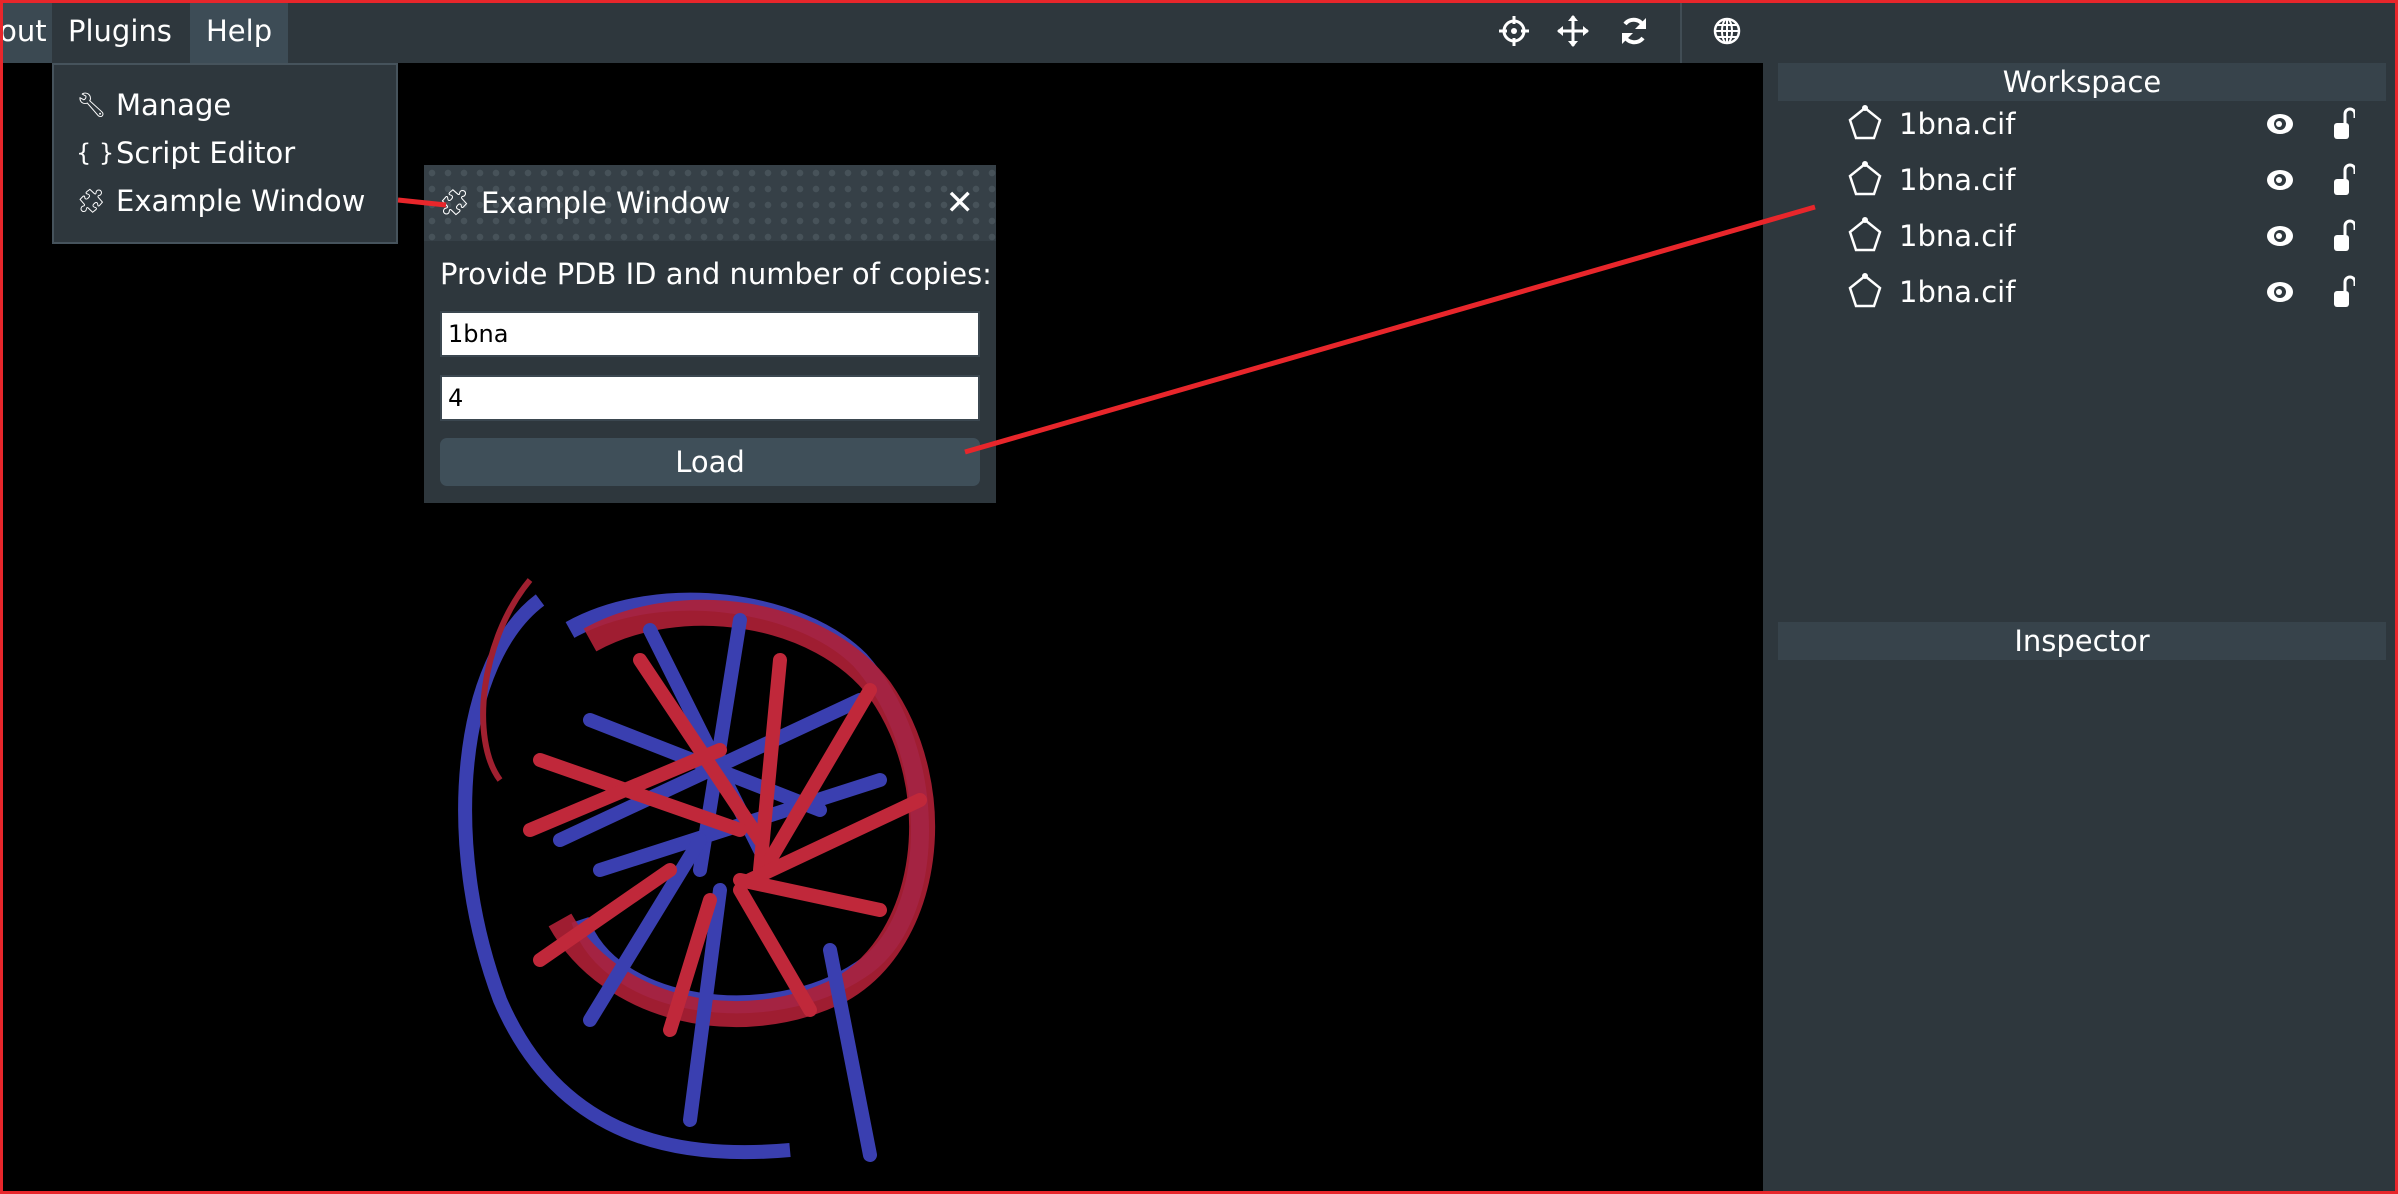 Image resolution: width=2398 pixels, height=1194 pixels. What do you see at coordinates (960, 203) in the screenshot?
I see `close-icon: ✕` at bounding box center [960, 203].